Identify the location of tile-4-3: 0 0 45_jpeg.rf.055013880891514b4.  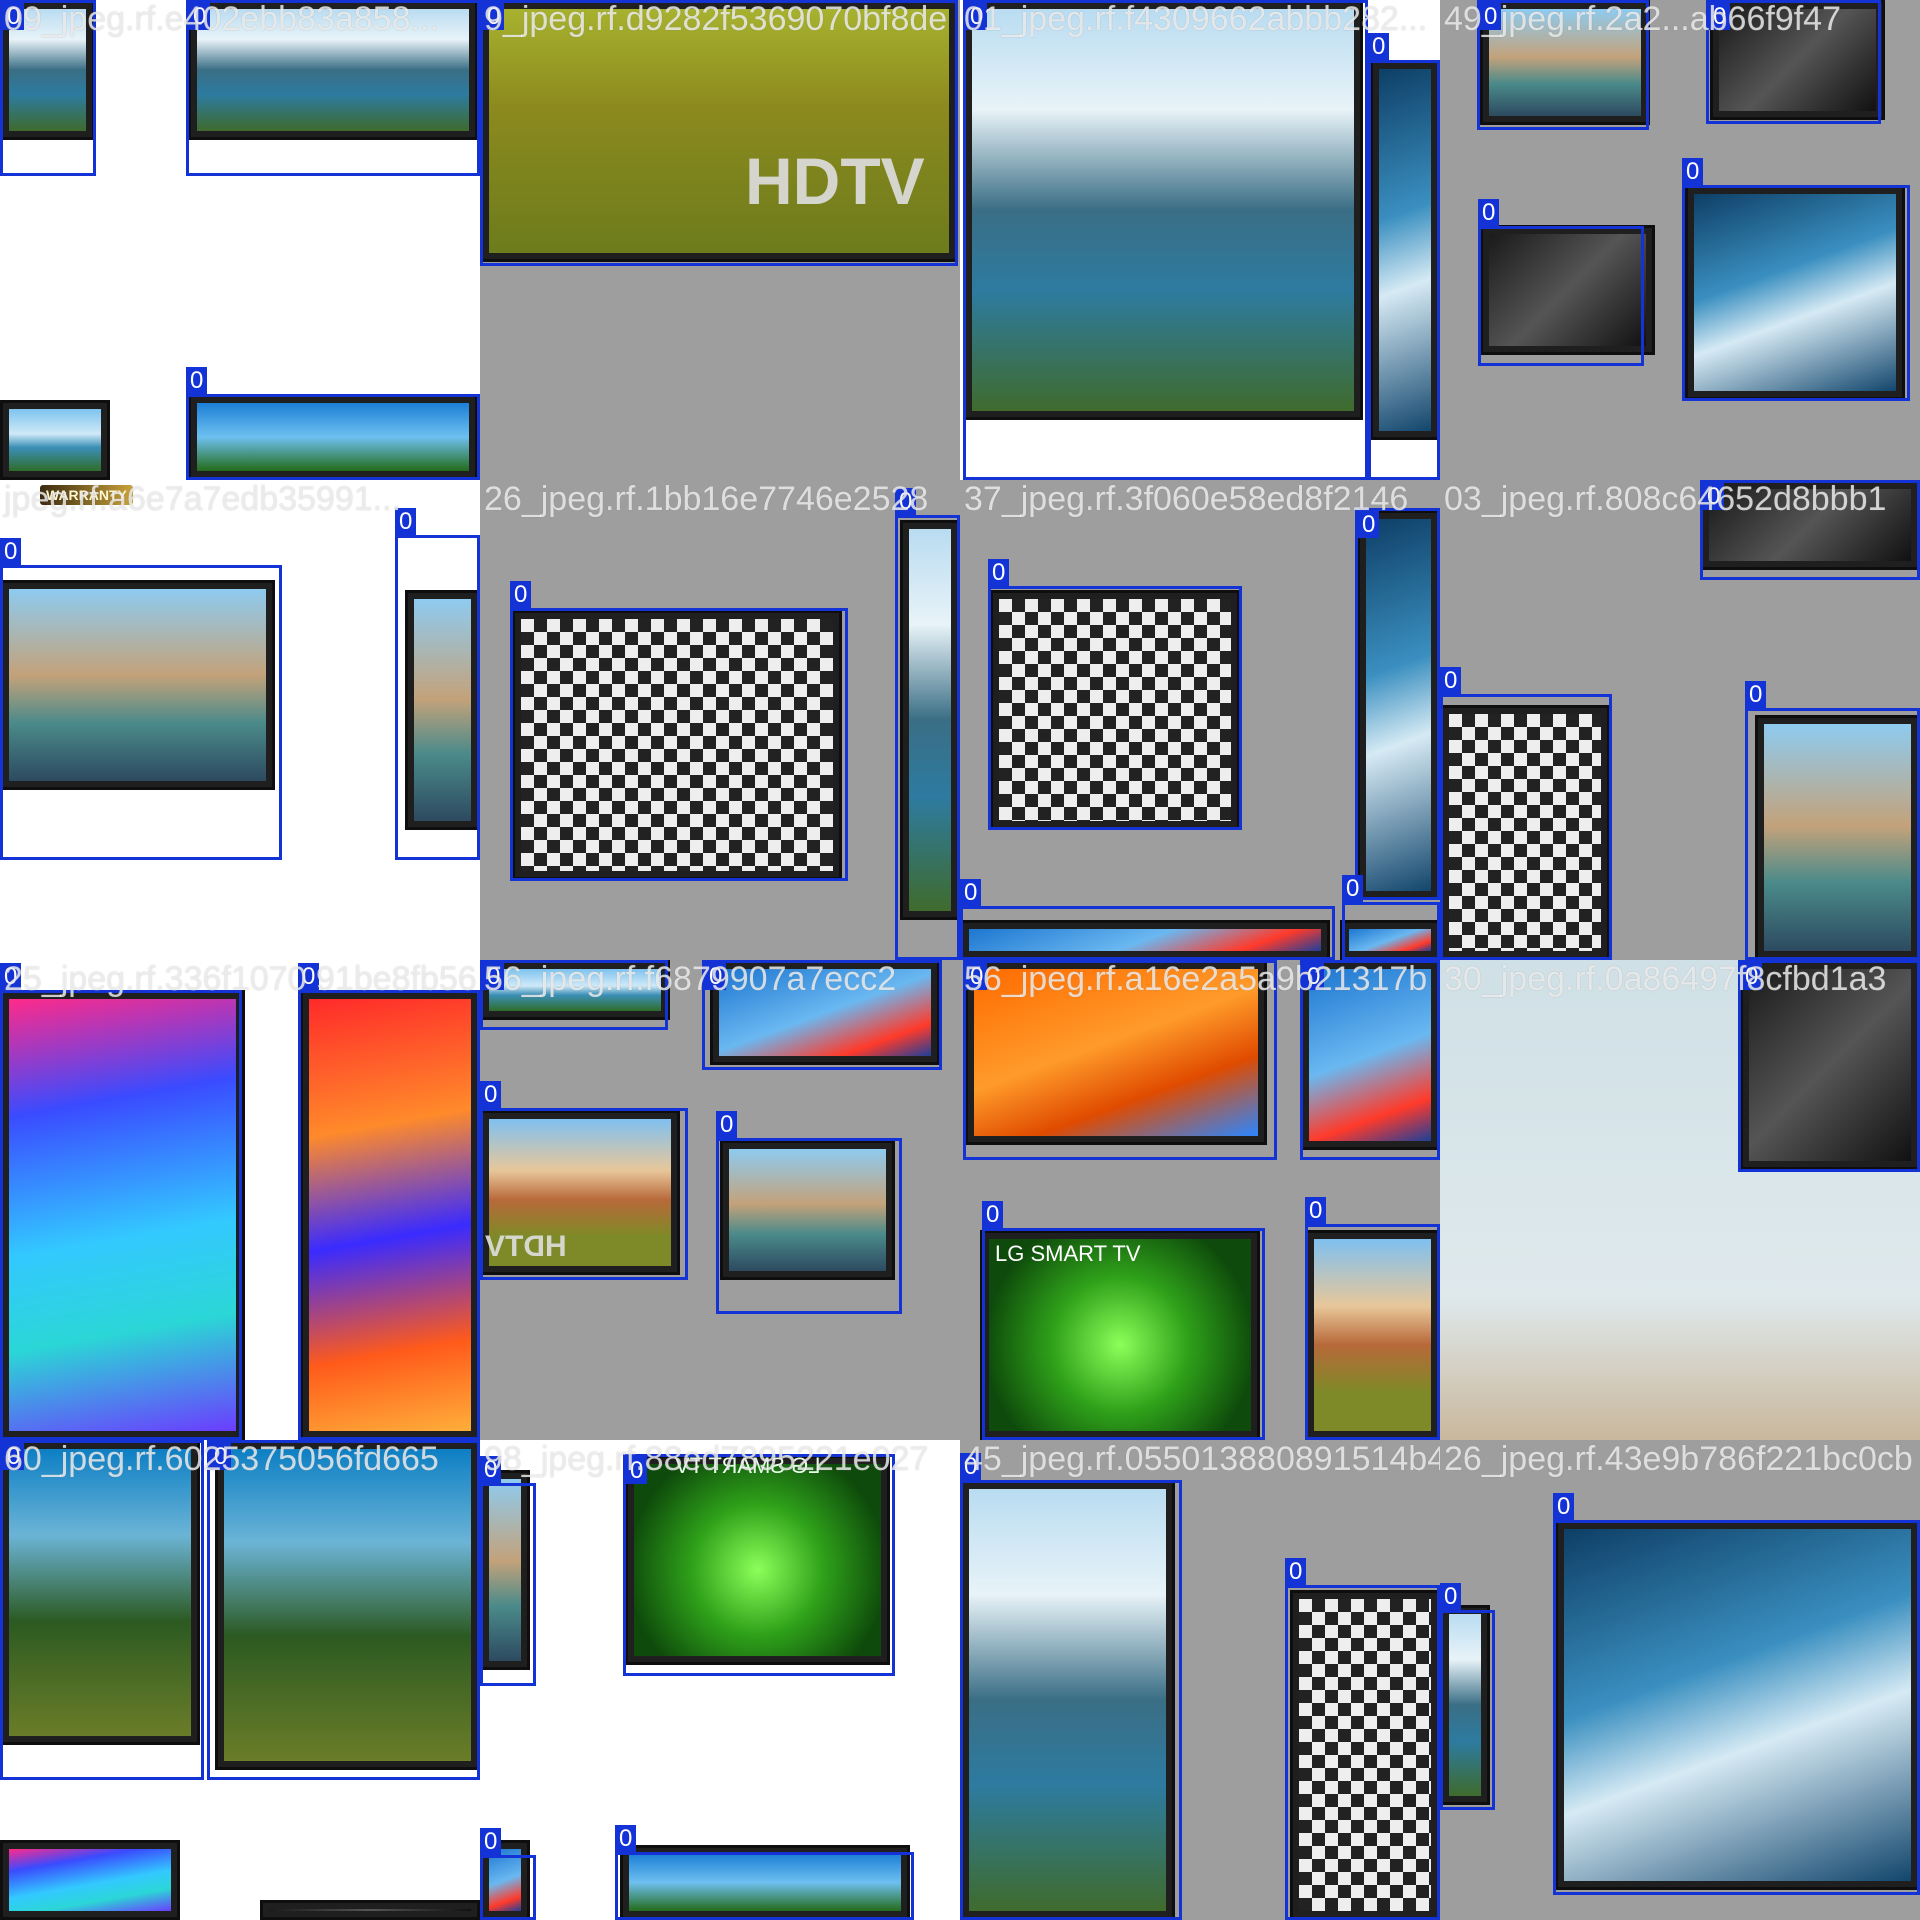
(1200, 1680).